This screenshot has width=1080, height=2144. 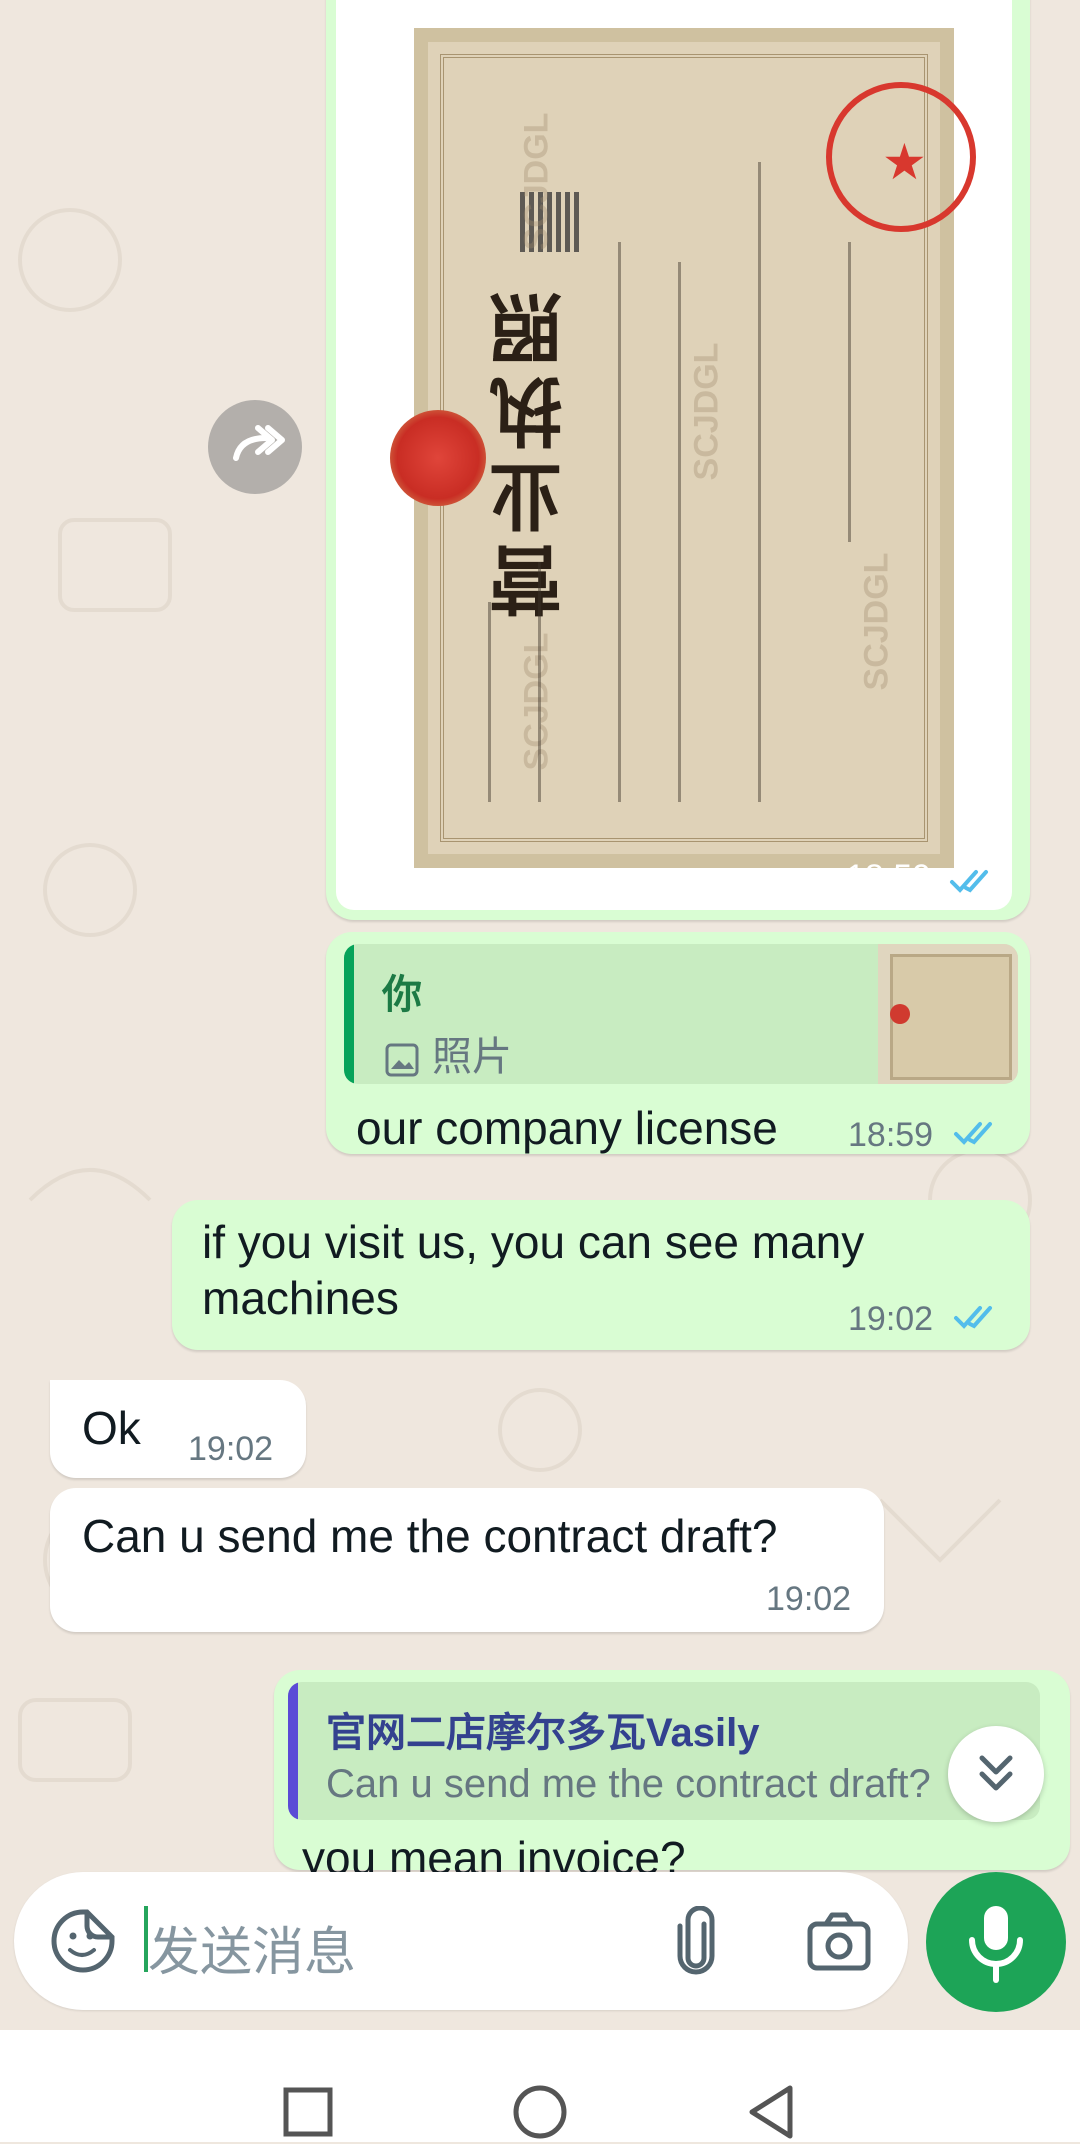 What do you see at coordinates (533, 1242) in the screenshot?
I see `message-text-line1: if you visit us, you can see many` at bounding box center [533, 1242].